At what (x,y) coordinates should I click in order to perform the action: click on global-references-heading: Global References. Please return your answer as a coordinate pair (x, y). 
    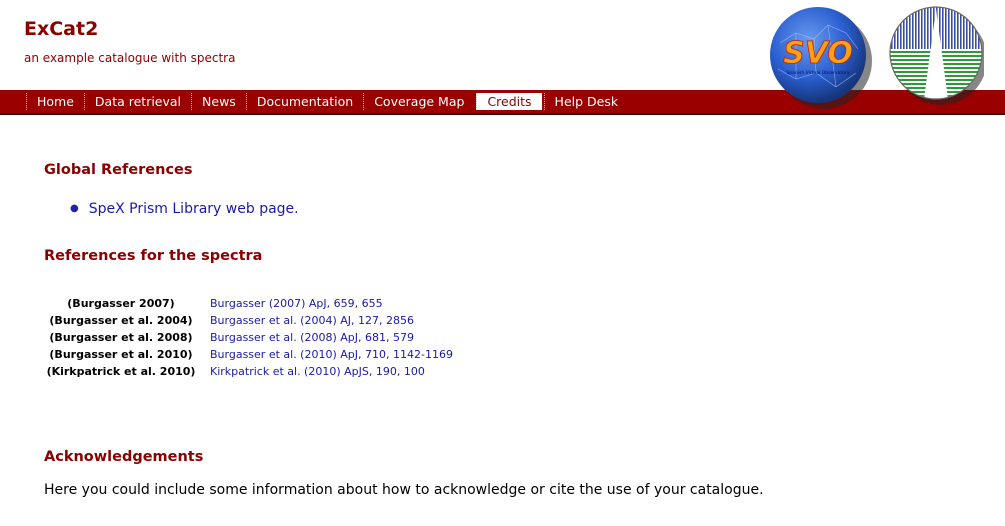
    Looking at the image, I should click on (118, 170).